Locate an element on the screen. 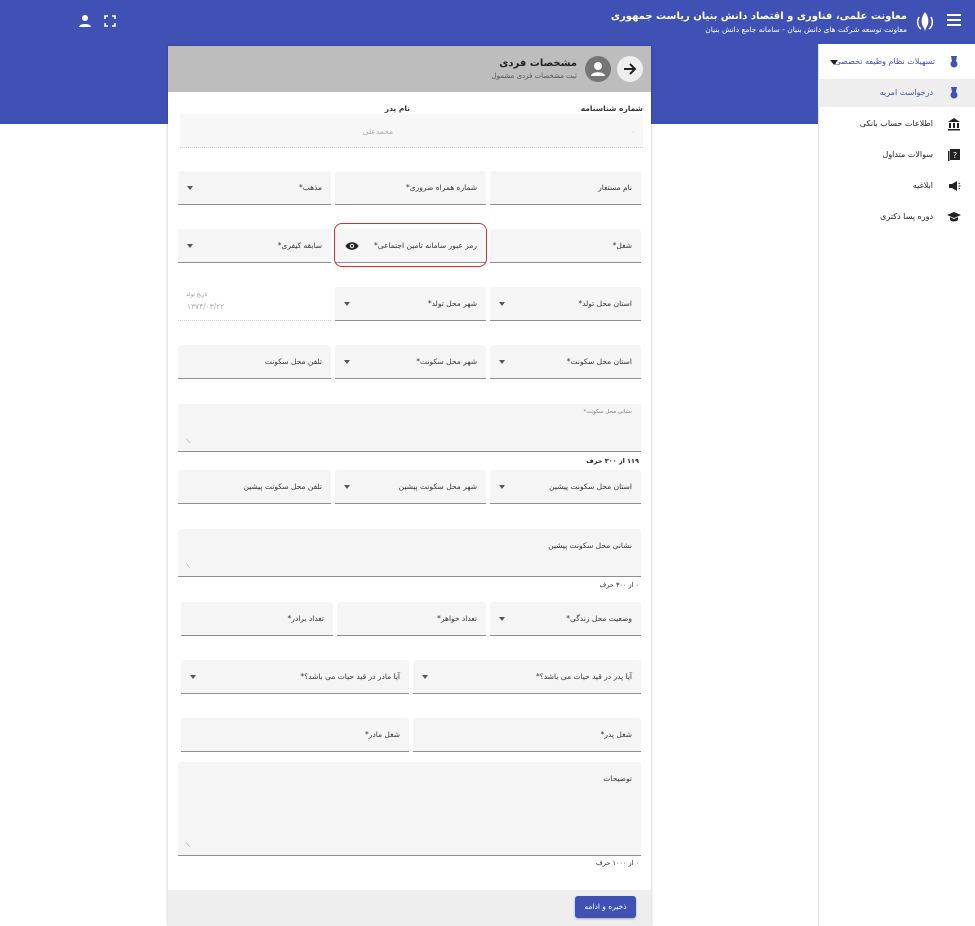 This screenshot has height=926, width=975. readonly-info-field: ۰ محمدعلی is located at coordinates (411, 131).